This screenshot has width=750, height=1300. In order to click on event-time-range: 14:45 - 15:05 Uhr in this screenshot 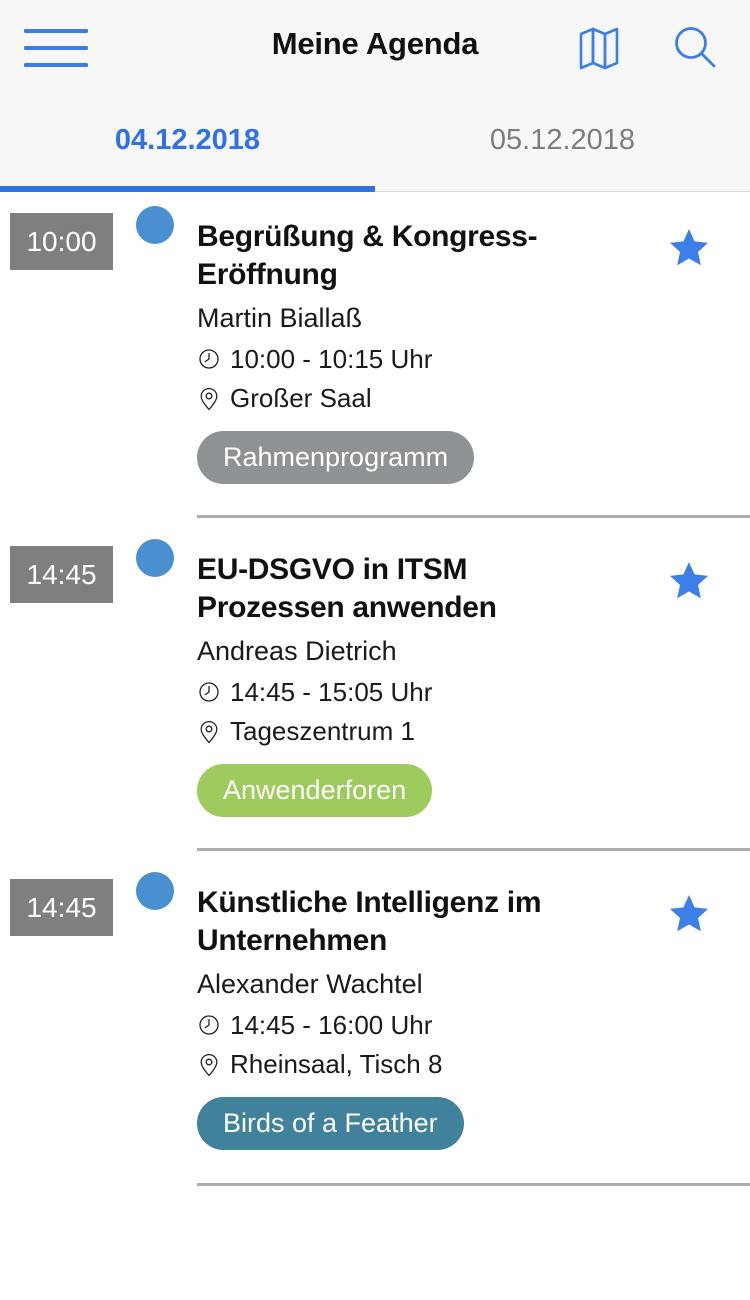, I will do `click(331, 691)`.